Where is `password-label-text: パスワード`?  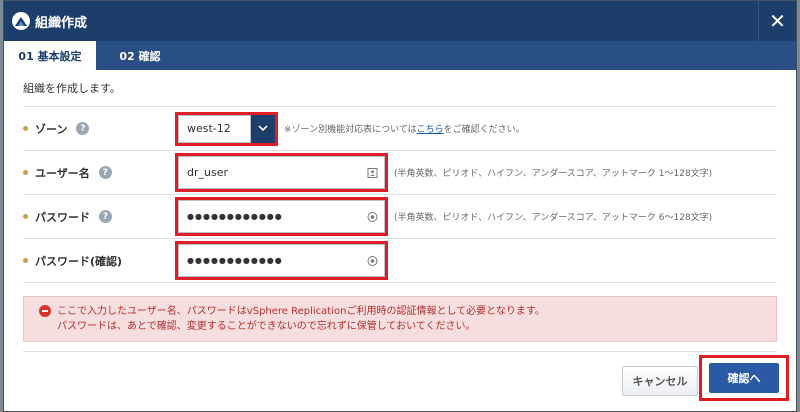 password-label-text: パスワード is located at coordinates (62, 217).